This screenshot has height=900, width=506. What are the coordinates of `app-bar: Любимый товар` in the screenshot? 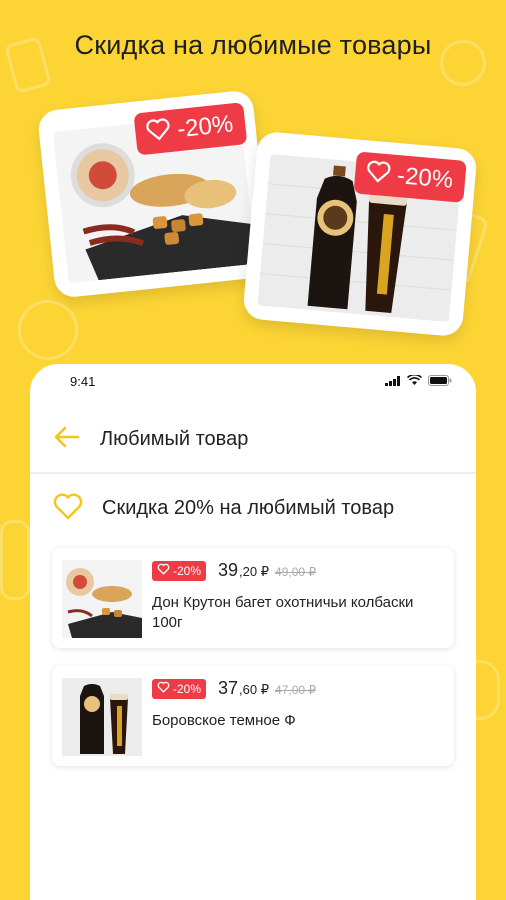 It's located at (253, 440).